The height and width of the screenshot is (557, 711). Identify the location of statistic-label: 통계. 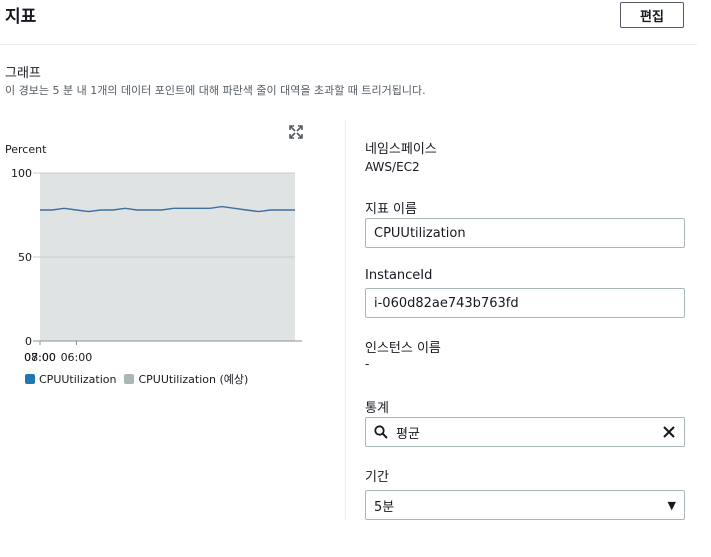
(377, 408).